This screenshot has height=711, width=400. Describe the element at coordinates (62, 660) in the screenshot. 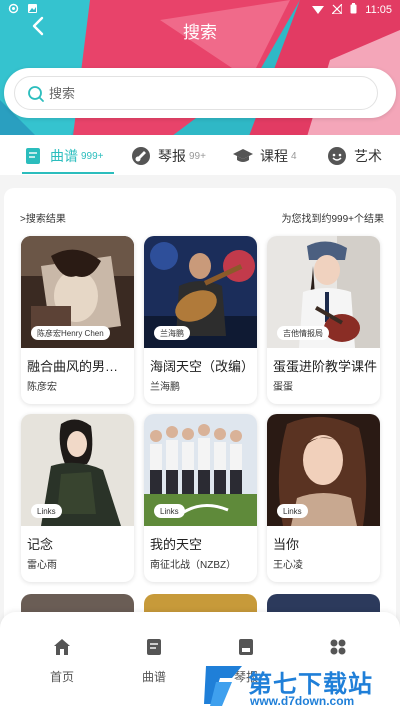

I see `nav-home: 首页` at that location.